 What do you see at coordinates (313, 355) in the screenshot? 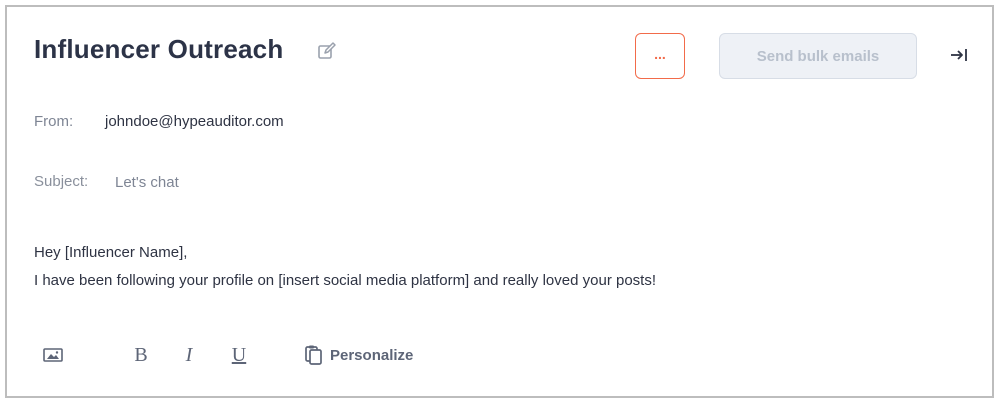
I see `copy-icon` at bounding box center [313, 355].